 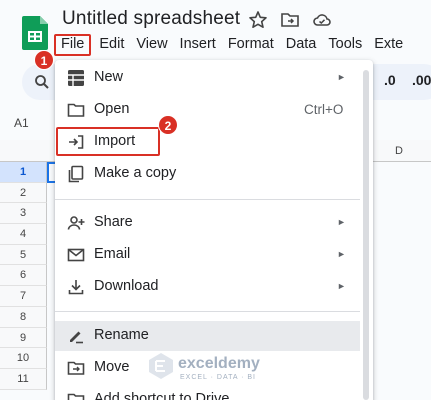 I want to click on menu-format: Format, so click(x=251, y=45).